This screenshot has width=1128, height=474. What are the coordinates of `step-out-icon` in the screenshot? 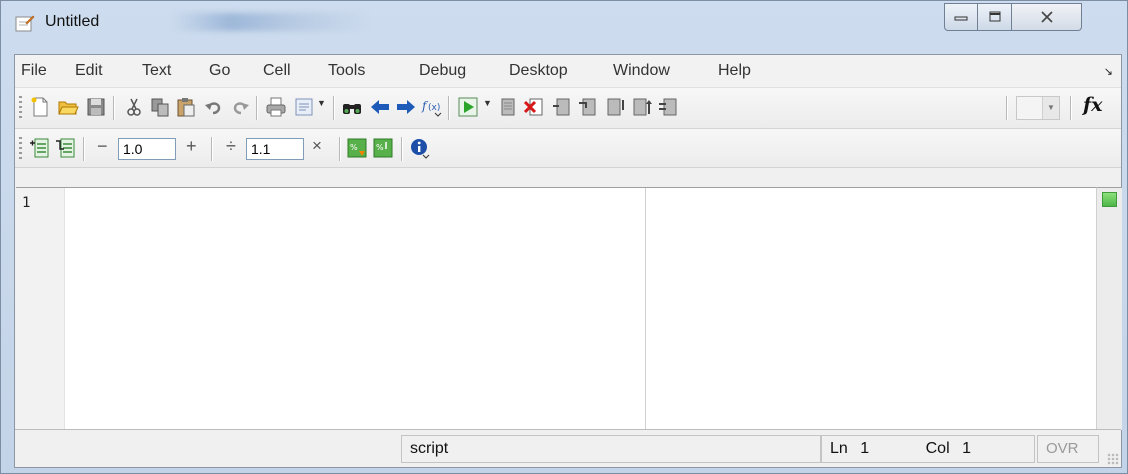 It's located at (616, 107).